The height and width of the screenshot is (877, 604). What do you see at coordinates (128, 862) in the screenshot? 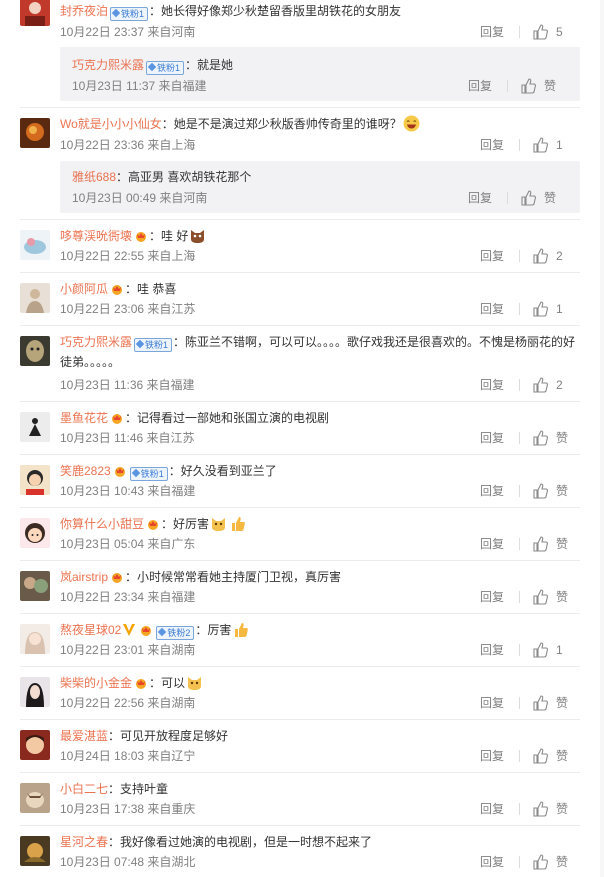
I see `comment-time: 10月23日 07:48 来自湖北` at bounding box center [128, 862].